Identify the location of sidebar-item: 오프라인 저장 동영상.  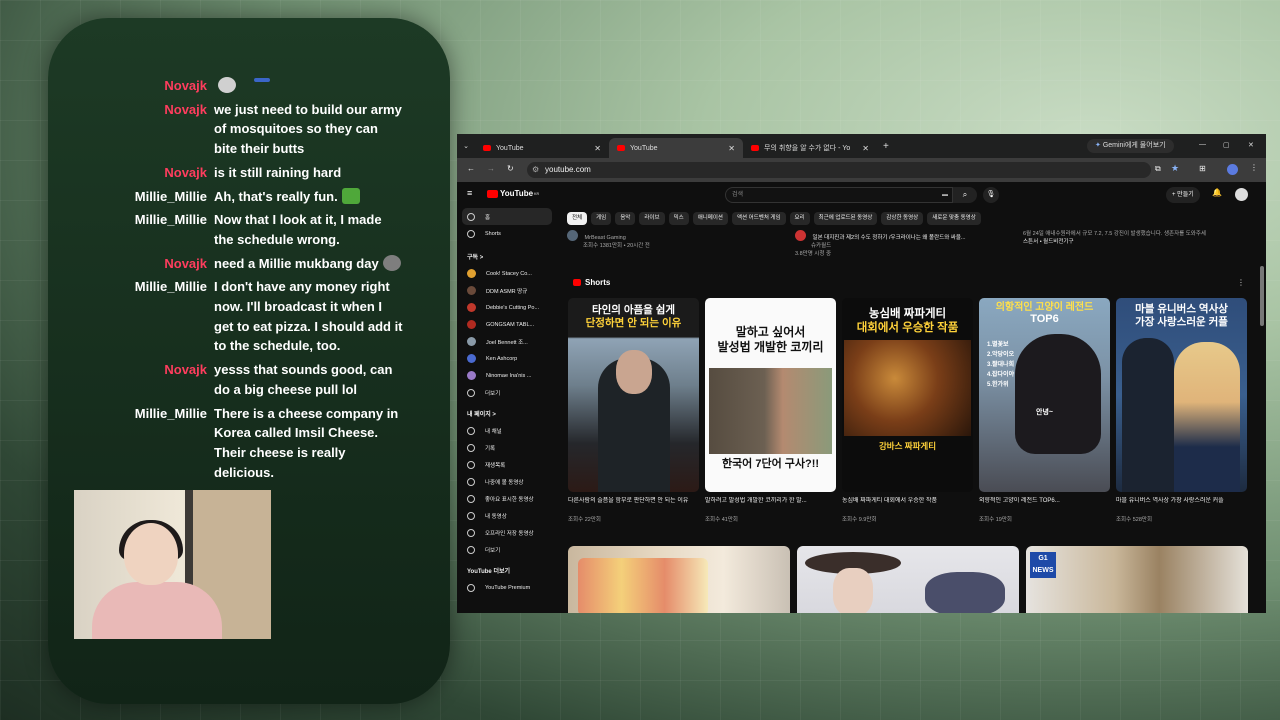
(507, 532).